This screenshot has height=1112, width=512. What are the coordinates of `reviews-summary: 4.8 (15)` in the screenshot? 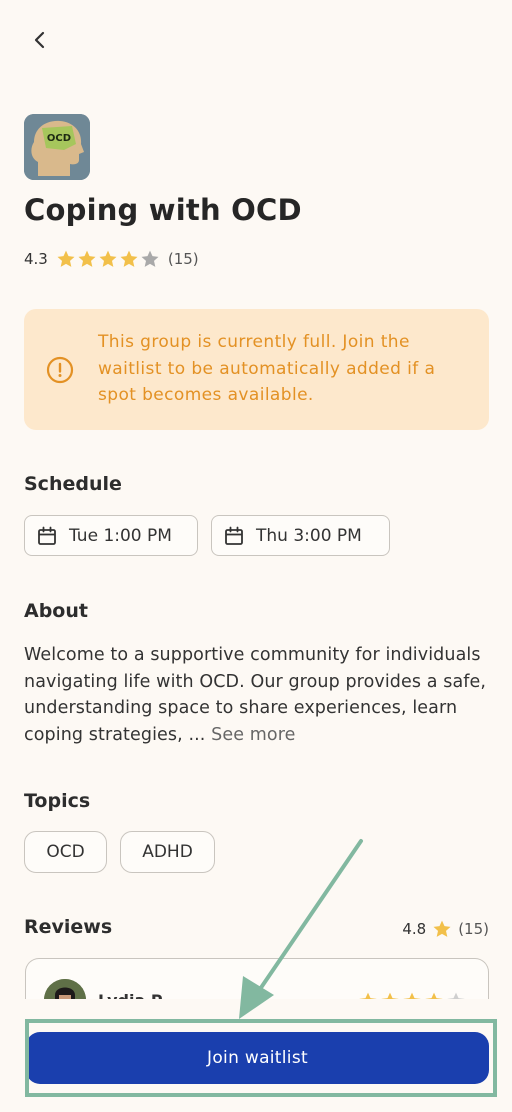 It's located at (445, 929).